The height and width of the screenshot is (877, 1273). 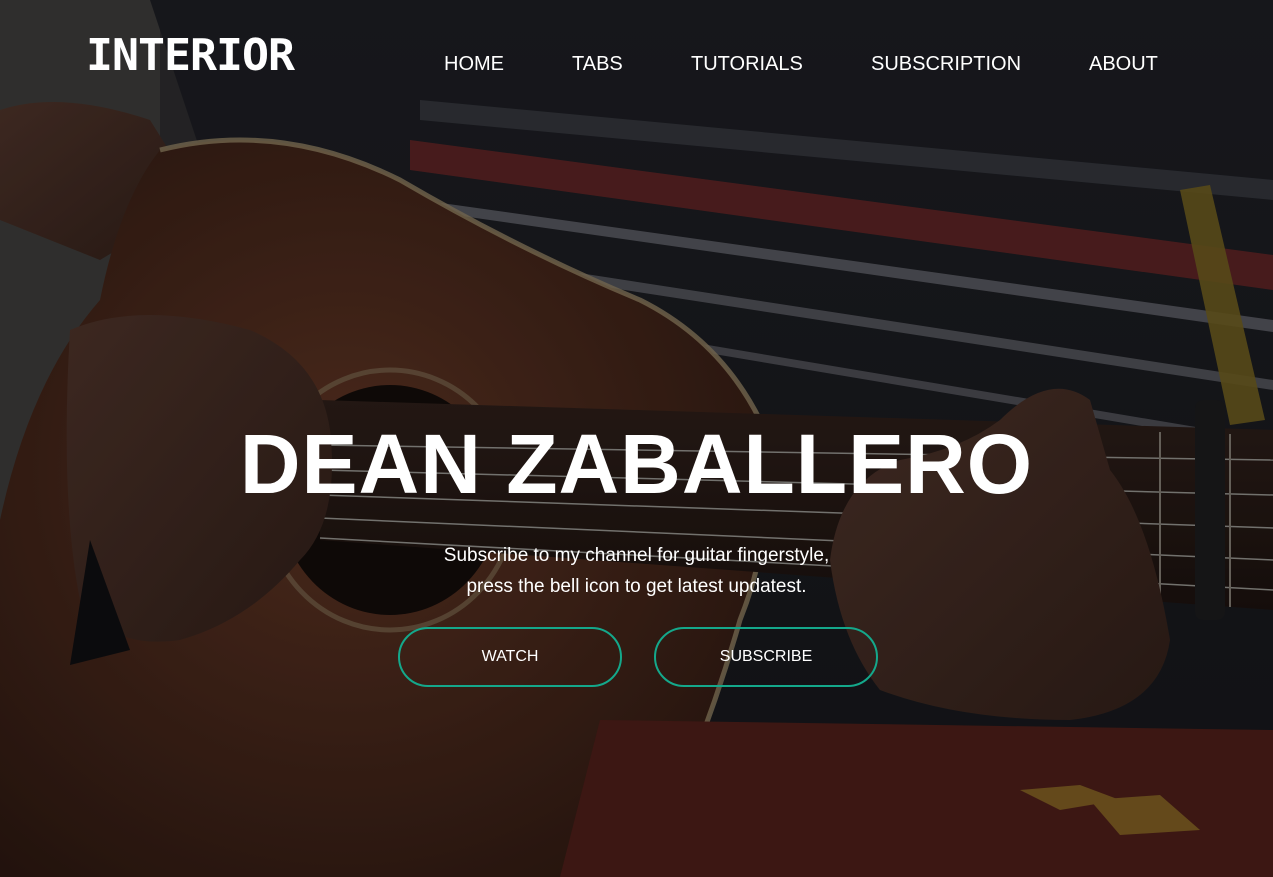 What do you see at coordinates (946, 64) in the screenshot?
I see `nav-item-subscription: SUBSCRIPTION` at bounding box center [946, 64].